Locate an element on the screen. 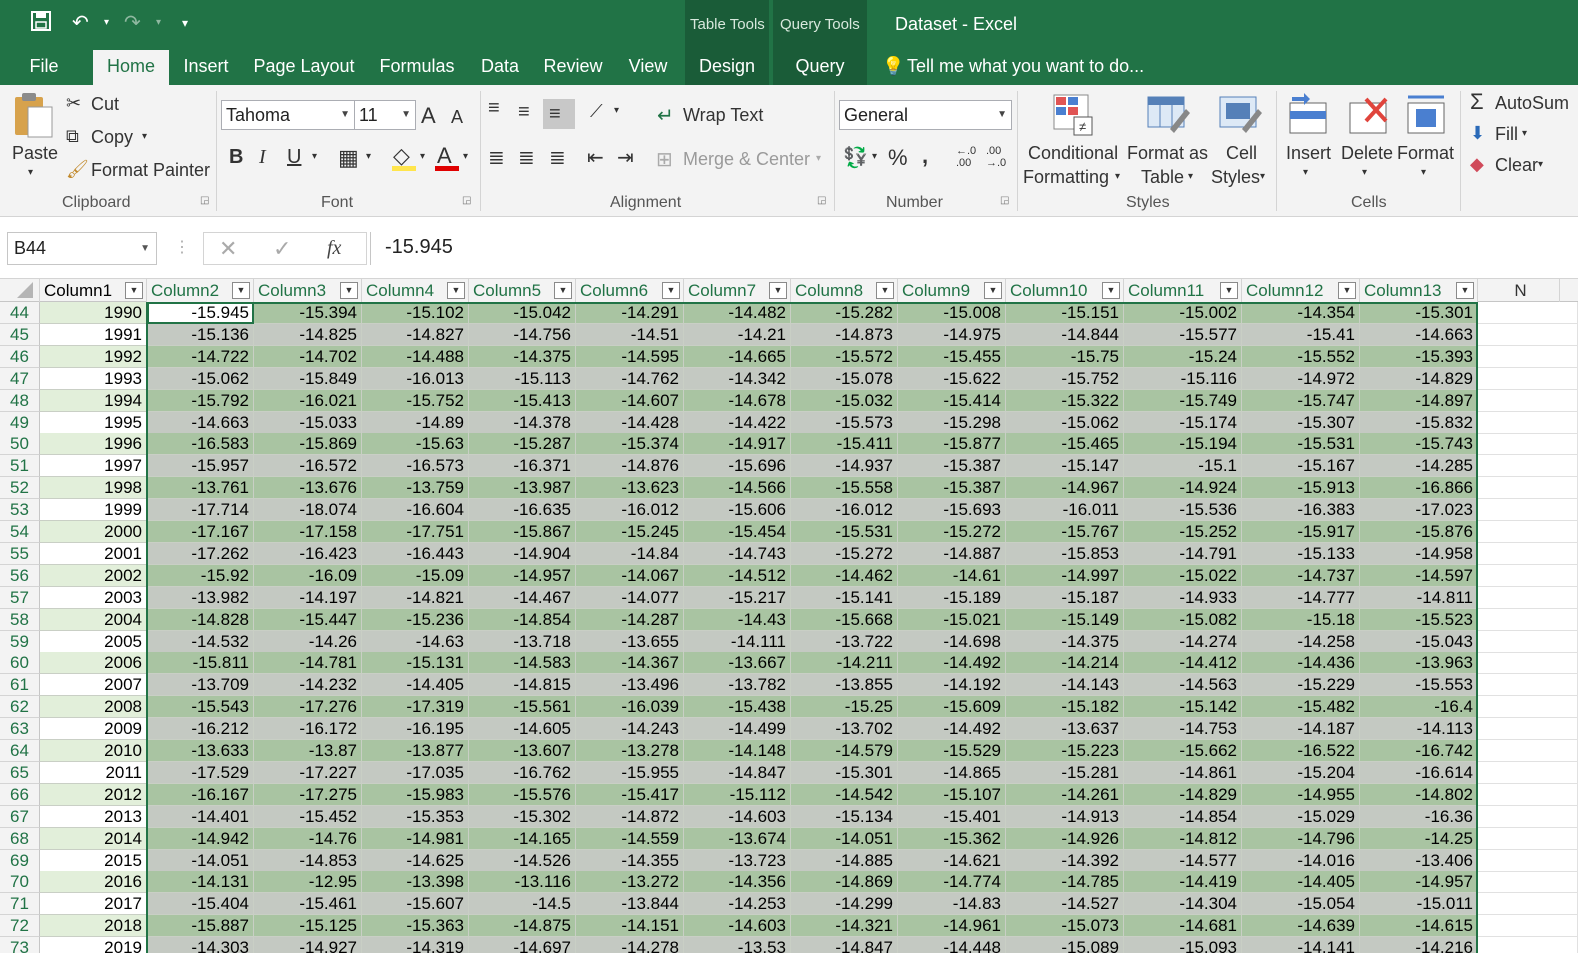 Image resolution: width=1578 pixels, height=953 pixels. table-cell: -15.043 is located at coordinates (1419, 642).